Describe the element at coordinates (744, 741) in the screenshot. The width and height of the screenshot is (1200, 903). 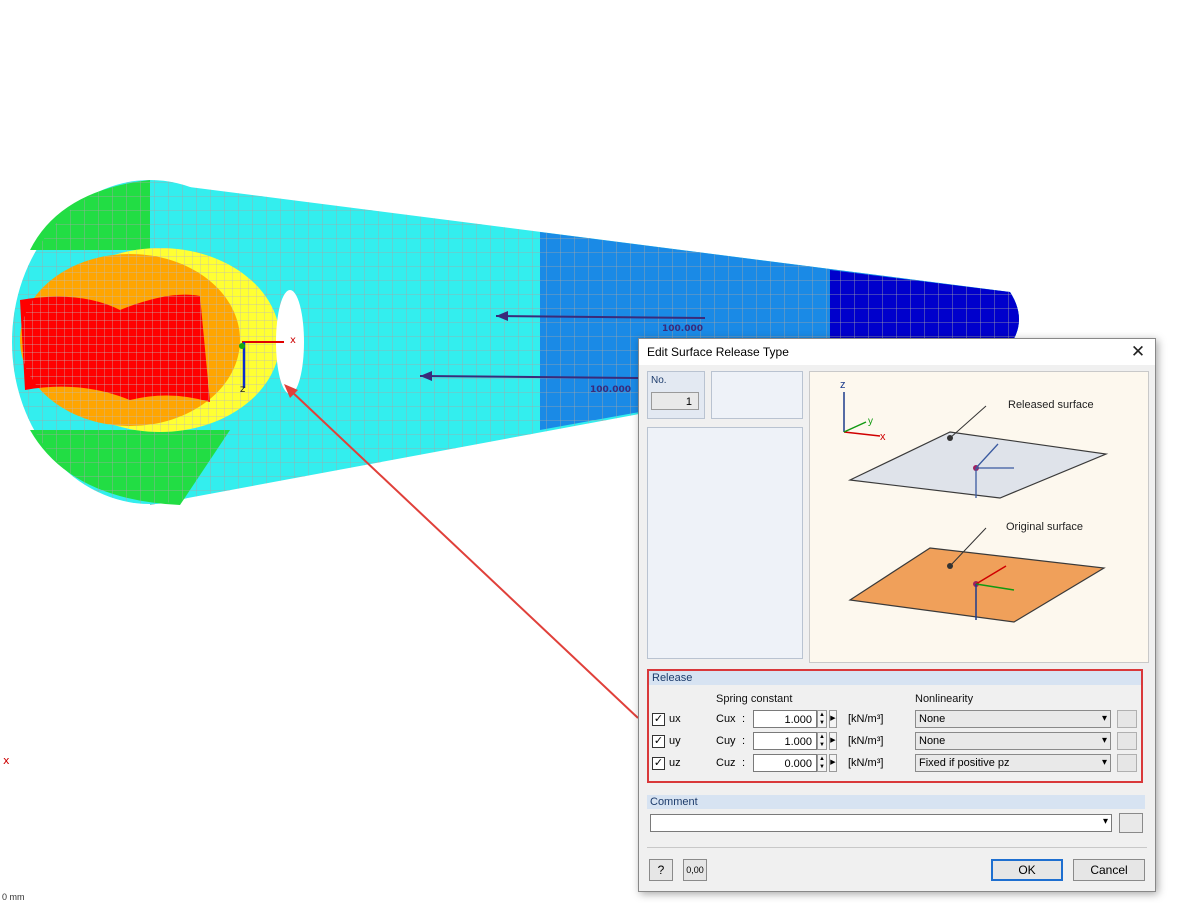
I see `cuy-colon: :` at that location.